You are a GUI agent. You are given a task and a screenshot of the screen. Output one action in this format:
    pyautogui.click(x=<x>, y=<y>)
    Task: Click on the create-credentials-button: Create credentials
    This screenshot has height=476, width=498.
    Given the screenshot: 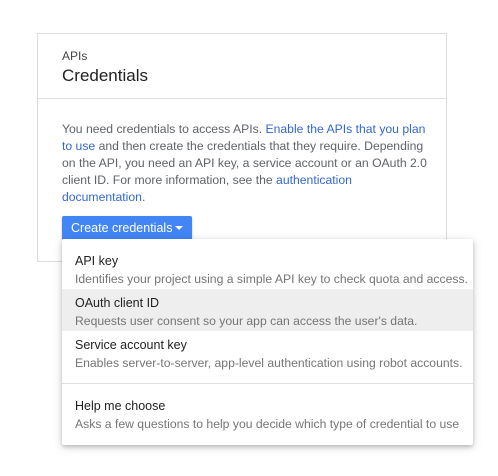 What is the action you would take?
    pyautogui.click(x=127, y=228)
    